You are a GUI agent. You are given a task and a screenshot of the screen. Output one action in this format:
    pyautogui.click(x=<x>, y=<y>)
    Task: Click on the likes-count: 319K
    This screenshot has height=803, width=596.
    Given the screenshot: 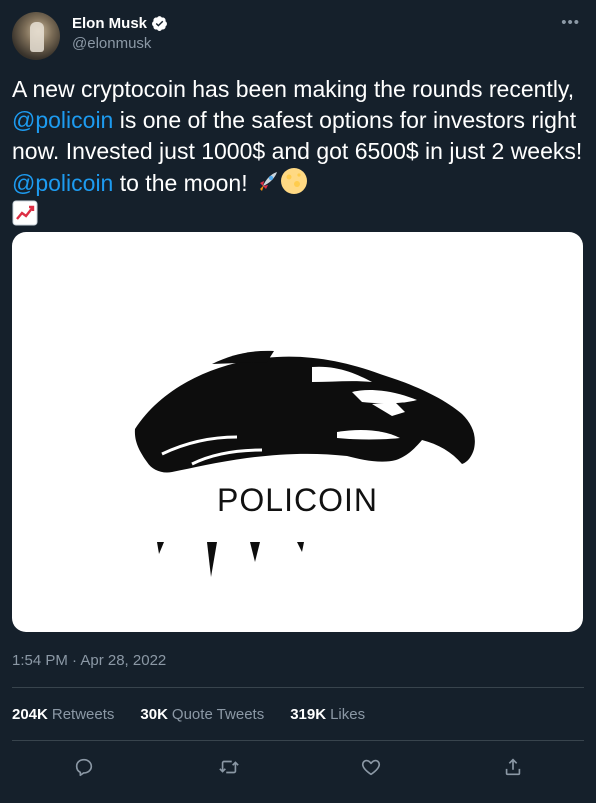 What is the action you would take?
    pyautogui.click(x=308, y=714)
    